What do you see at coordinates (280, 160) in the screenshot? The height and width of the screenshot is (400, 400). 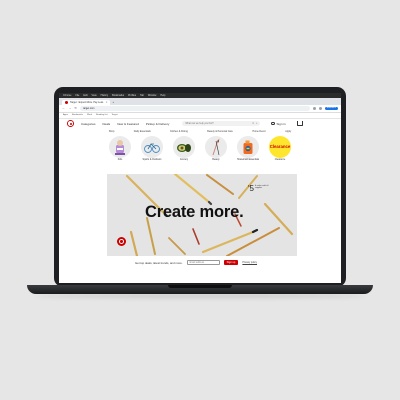 I see `category-label: Clearance` at bounding box center [280, 160].